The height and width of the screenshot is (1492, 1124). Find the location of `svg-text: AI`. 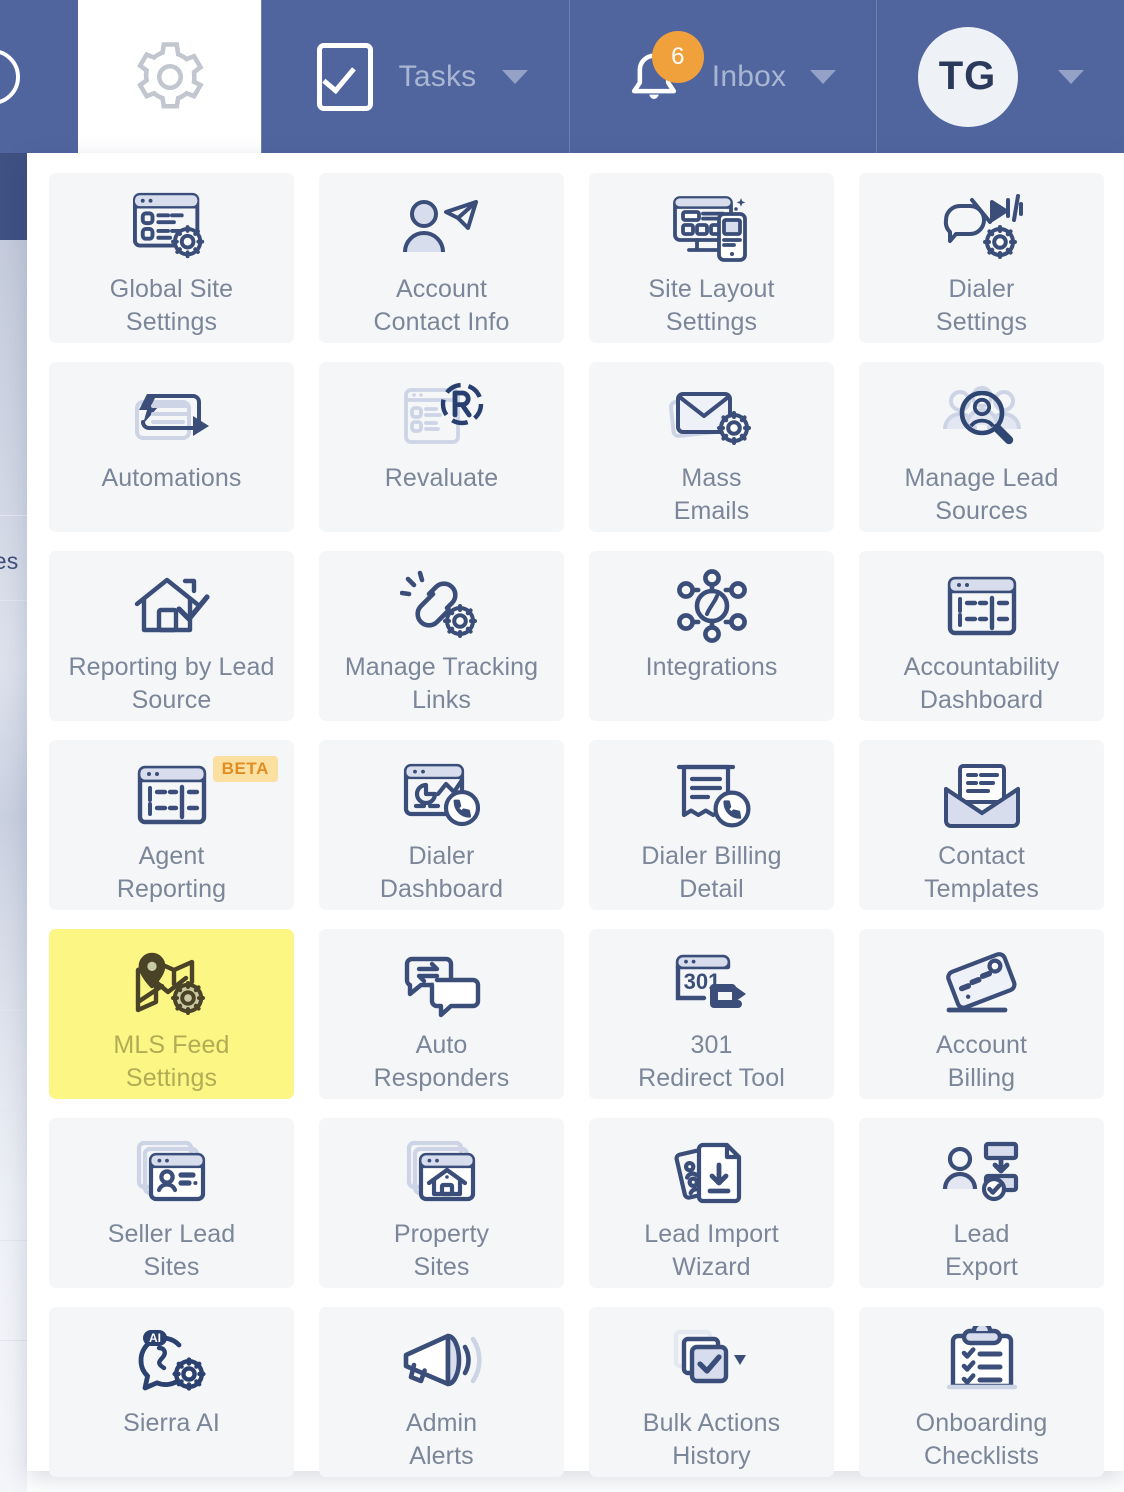

svg-text: AI is located at coordinates (155, 1338).